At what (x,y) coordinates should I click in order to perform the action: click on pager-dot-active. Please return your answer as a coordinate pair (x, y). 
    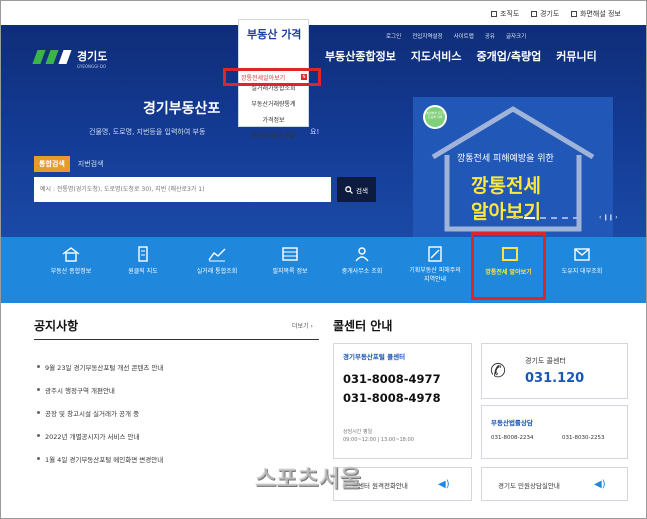
    Looking at the image, I should click on (529, 218).